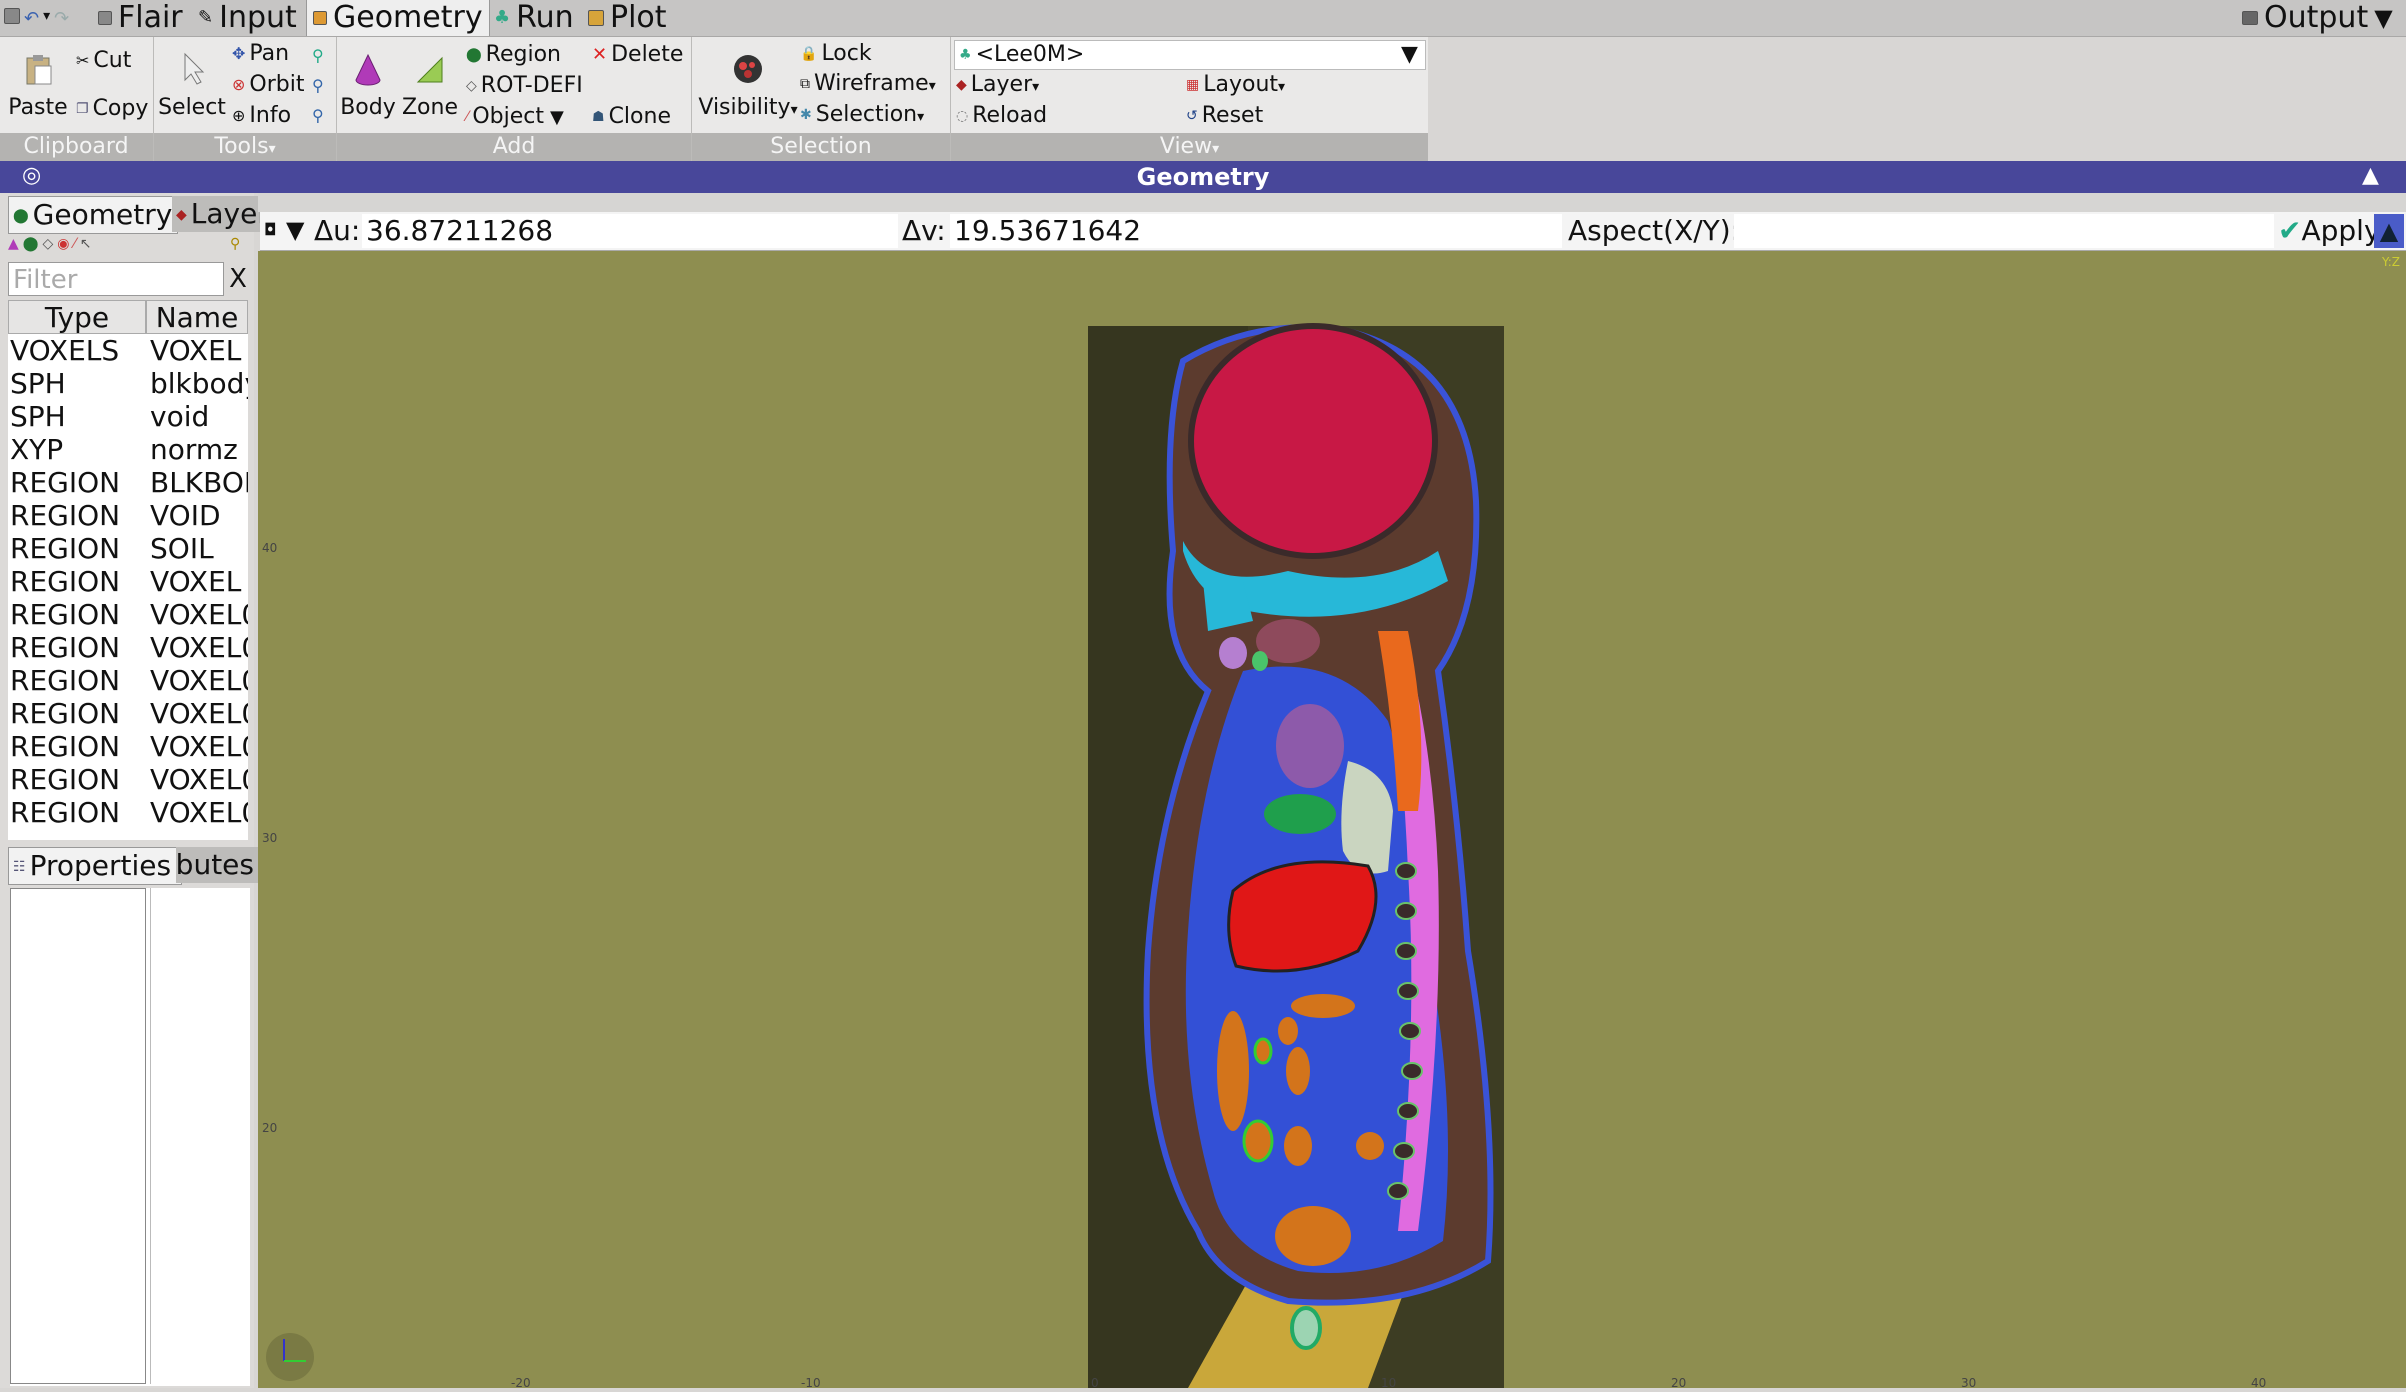 Image resolution: width=2406 pixels, height=1392 pixels. What do you see at coordinates (238, 279) in the screenshot?
I see `filter-clear-button: X` at bounding box center [238, 279].